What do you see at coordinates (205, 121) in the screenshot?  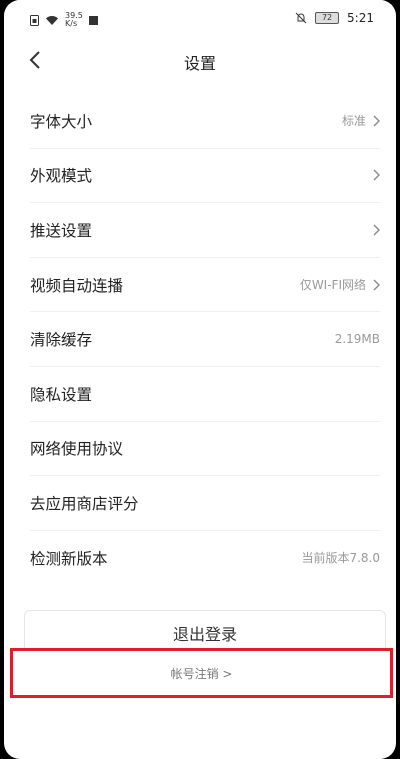 I see `setting-font-size: 字体大小 标准` at bounding box center [205, 121].